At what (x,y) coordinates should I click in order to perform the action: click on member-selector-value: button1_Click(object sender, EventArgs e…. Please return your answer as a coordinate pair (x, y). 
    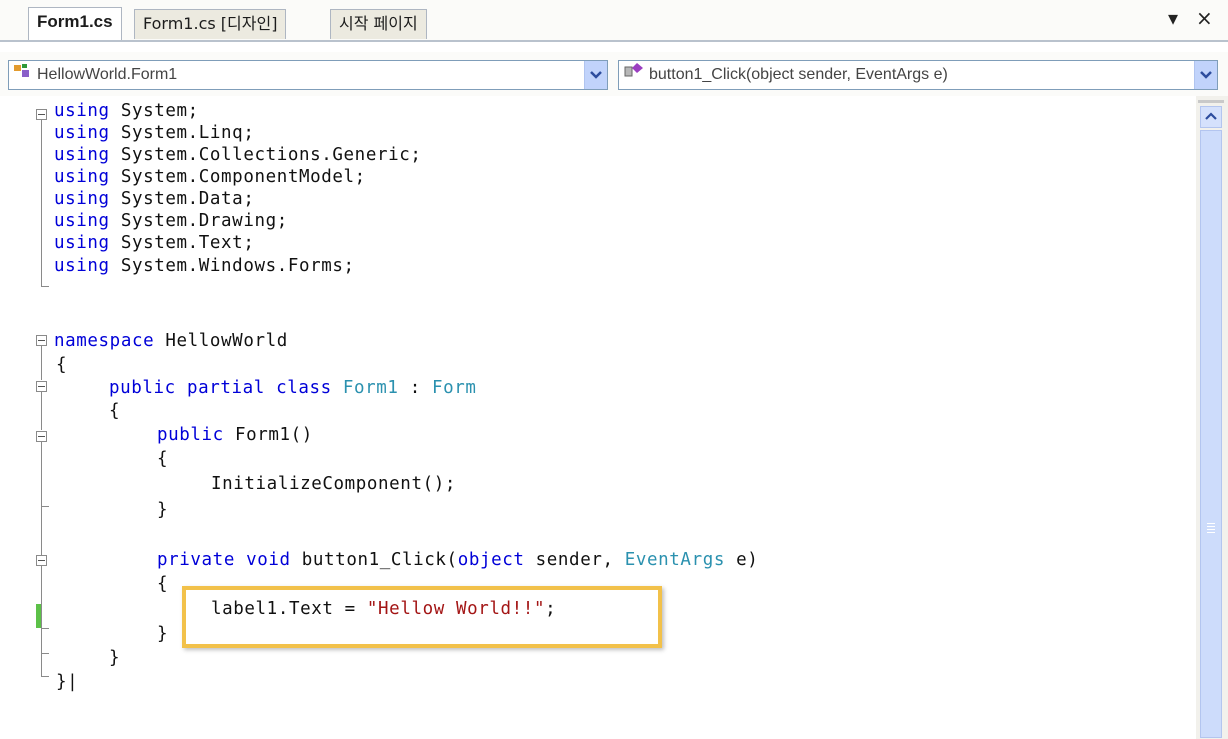
    Looking at the image, I should click on (798, 75).